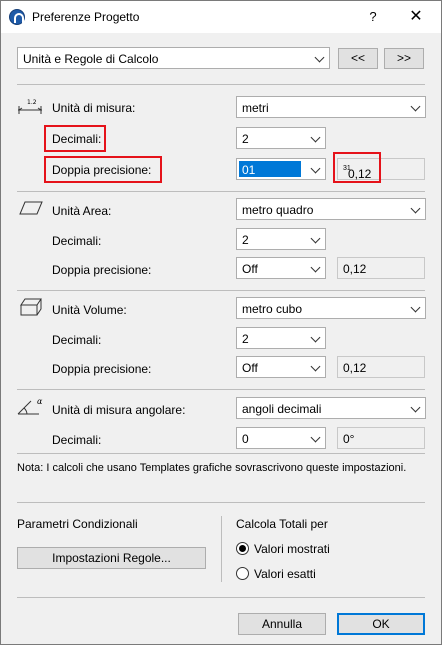 This screenshot has width=442, height=645. Describe the element at coordinates (221, 17) in the screenshot. I see `title-bar: Preferenze Progetto ? ✕` at that location.